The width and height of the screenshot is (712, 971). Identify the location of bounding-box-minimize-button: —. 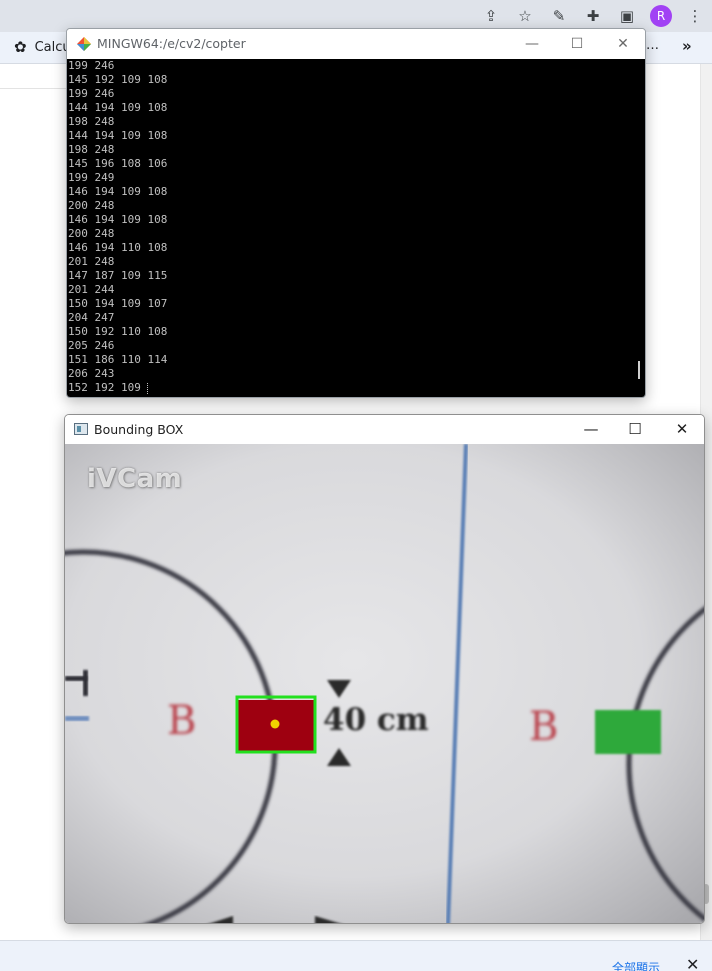
(591, 429).